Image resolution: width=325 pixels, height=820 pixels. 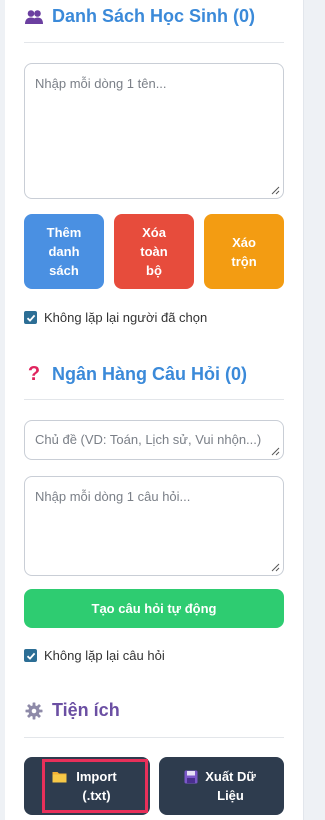 I want to click on no-repeat-questions-row: Không lặp lại câu hỏi, so click(x=94, y=655).